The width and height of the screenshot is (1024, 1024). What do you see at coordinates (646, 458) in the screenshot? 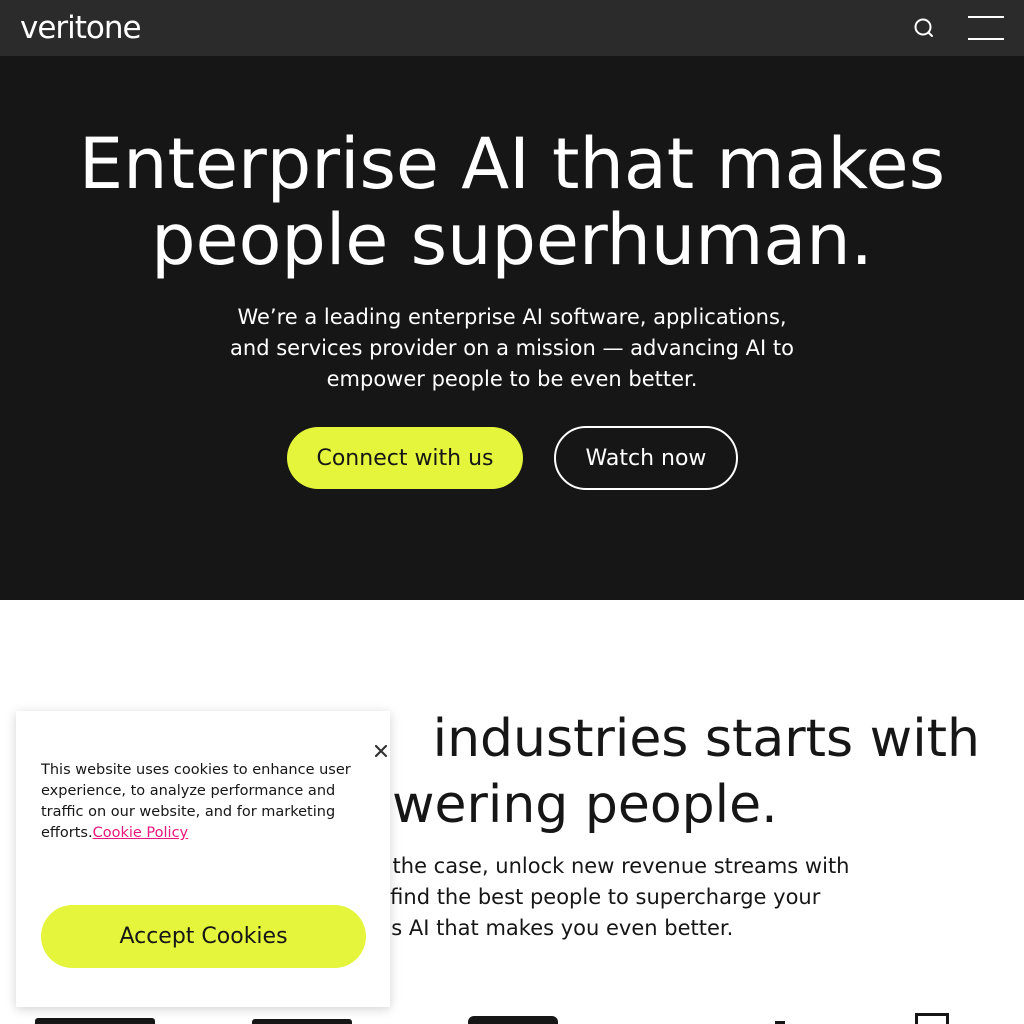
I see `watch-now-button: Watch now` at bounding box center [646, 458].